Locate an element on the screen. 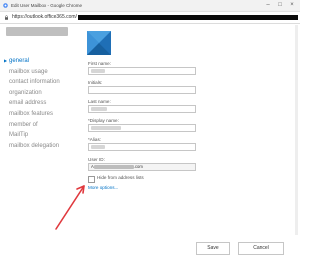 The width and height of the screenshot is (320, 265). nav-item-organization: organization is located at coordinates (44, 93).